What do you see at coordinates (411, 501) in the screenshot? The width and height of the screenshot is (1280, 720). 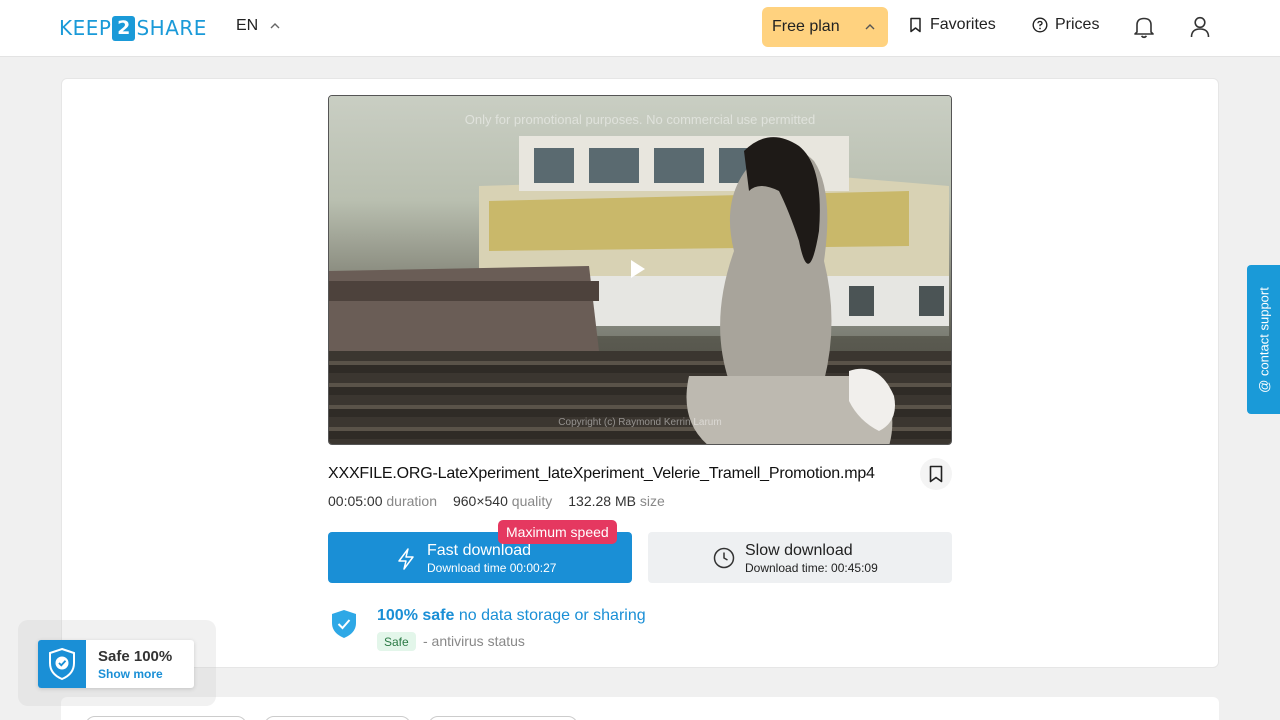 I see `duration-label: duration` at bounding box center [411, 501].